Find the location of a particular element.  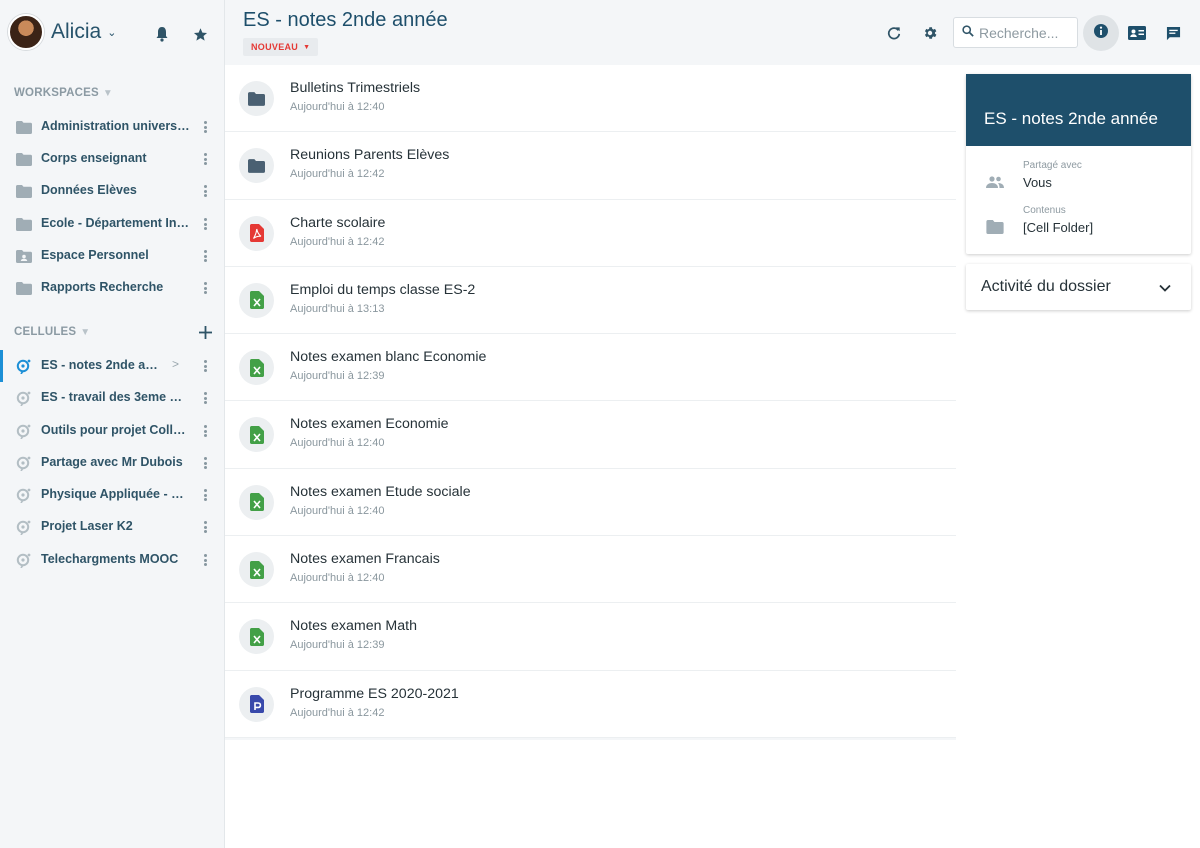

sidebar-item-cell: Partage avec Mr Dubois is located at coordinates (112, 463).